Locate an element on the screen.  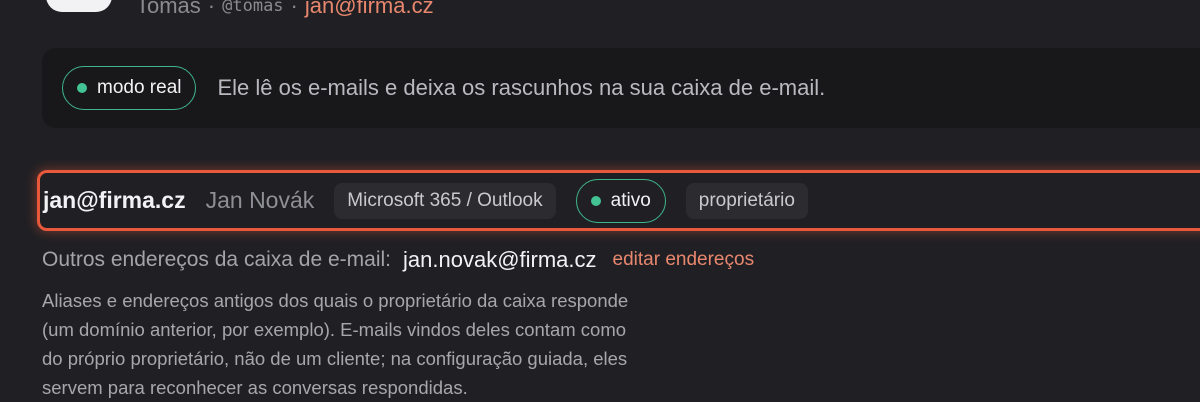
provider-badge: Microsoft 365 / Outlook is located at coordinates (445, 200).